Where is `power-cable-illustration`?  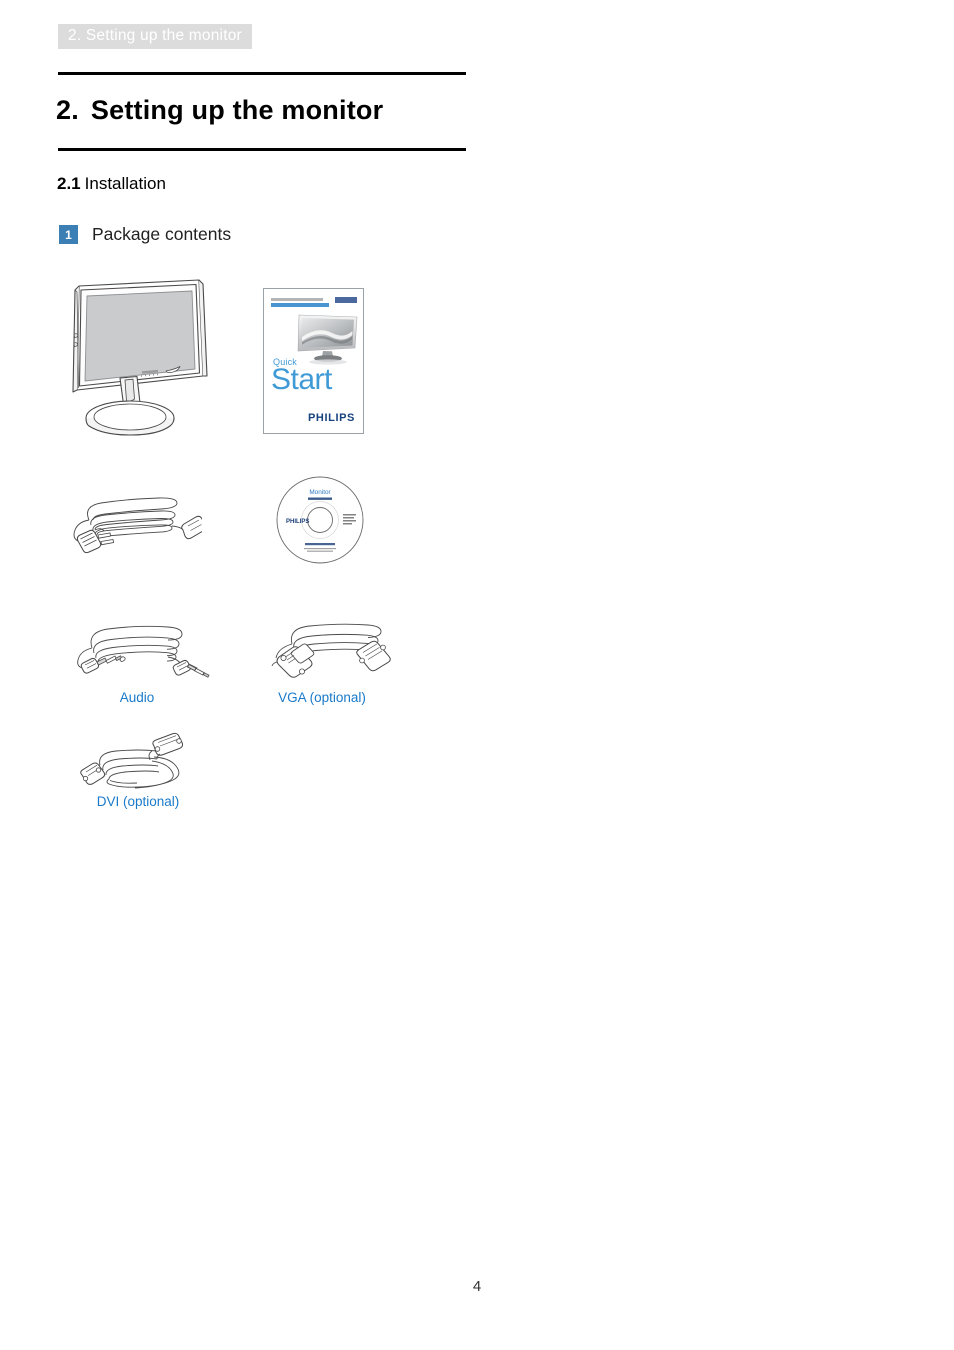
power-cable-illustration is located at coordinates (137, 525).